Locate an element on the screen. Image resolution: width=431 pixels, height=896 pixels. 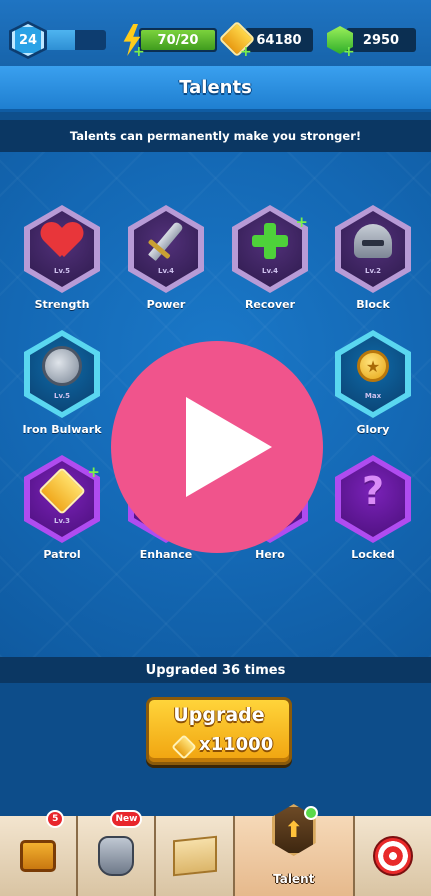
talent-locked: ? Locked is located at coordinates (373, 511).